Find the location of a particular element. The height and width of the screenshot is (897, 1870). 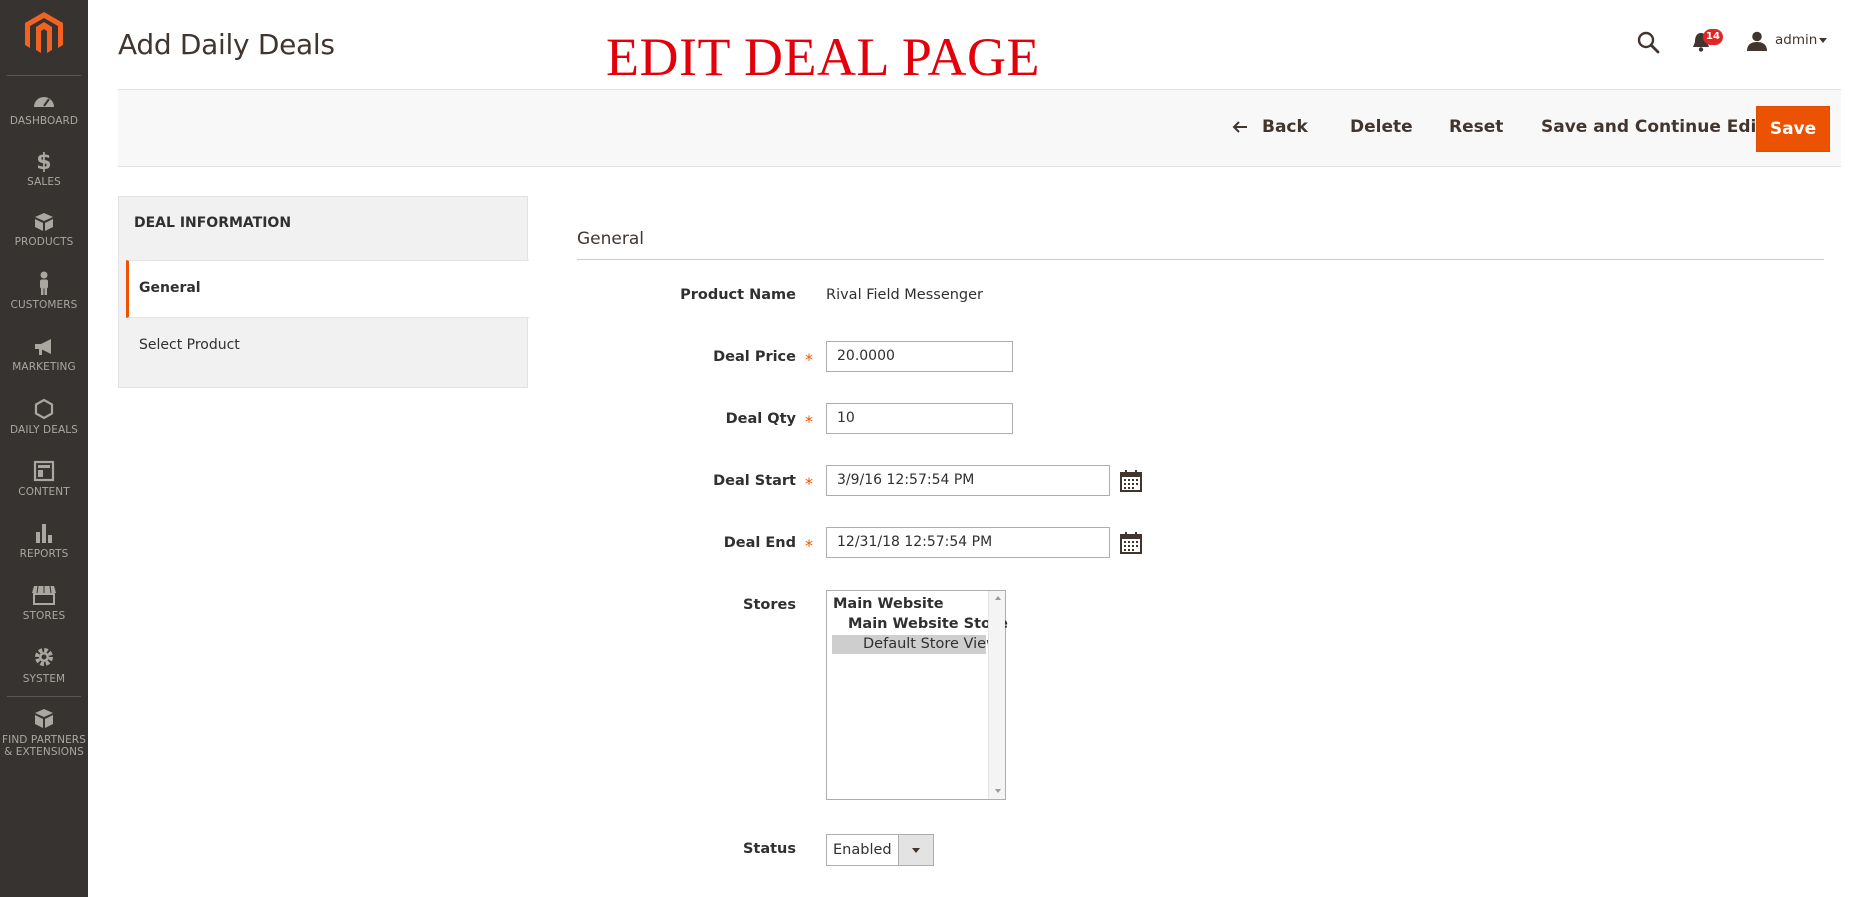

menu-item-label: CUSTOMERS is located at coordinates (44, 305).